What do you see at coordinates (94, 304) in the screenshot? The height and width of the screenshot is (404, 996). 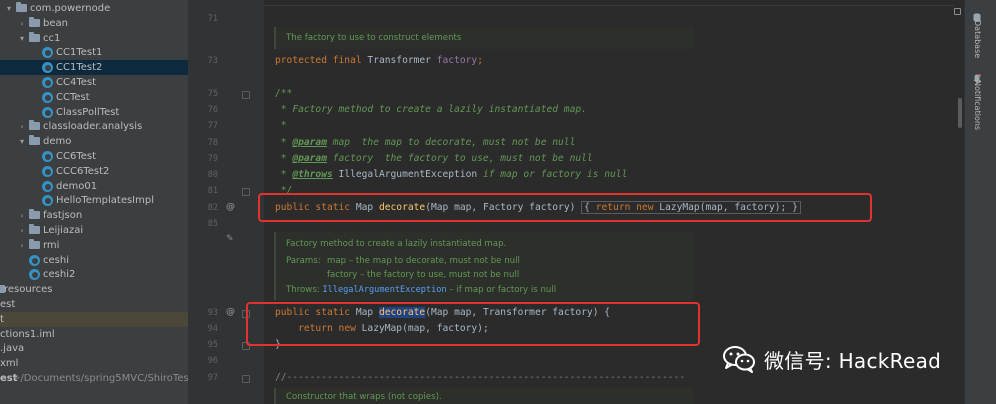 I see `tree-item: est` at bounding box center [94, 304].